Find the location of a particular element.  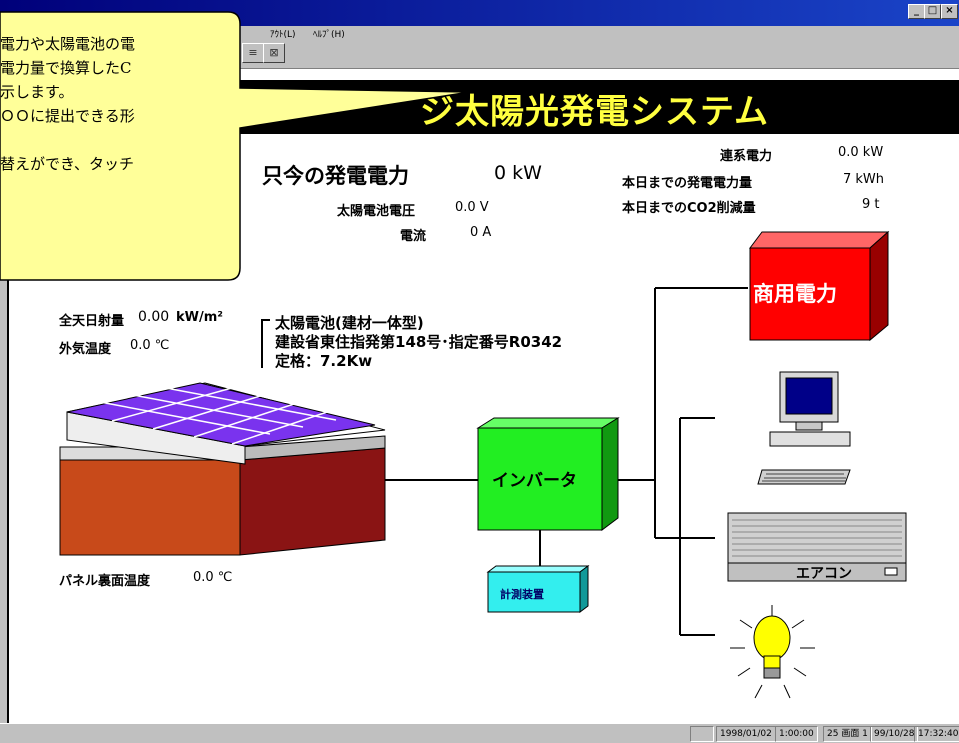

balloon-line is located at coordinates (67, 140).